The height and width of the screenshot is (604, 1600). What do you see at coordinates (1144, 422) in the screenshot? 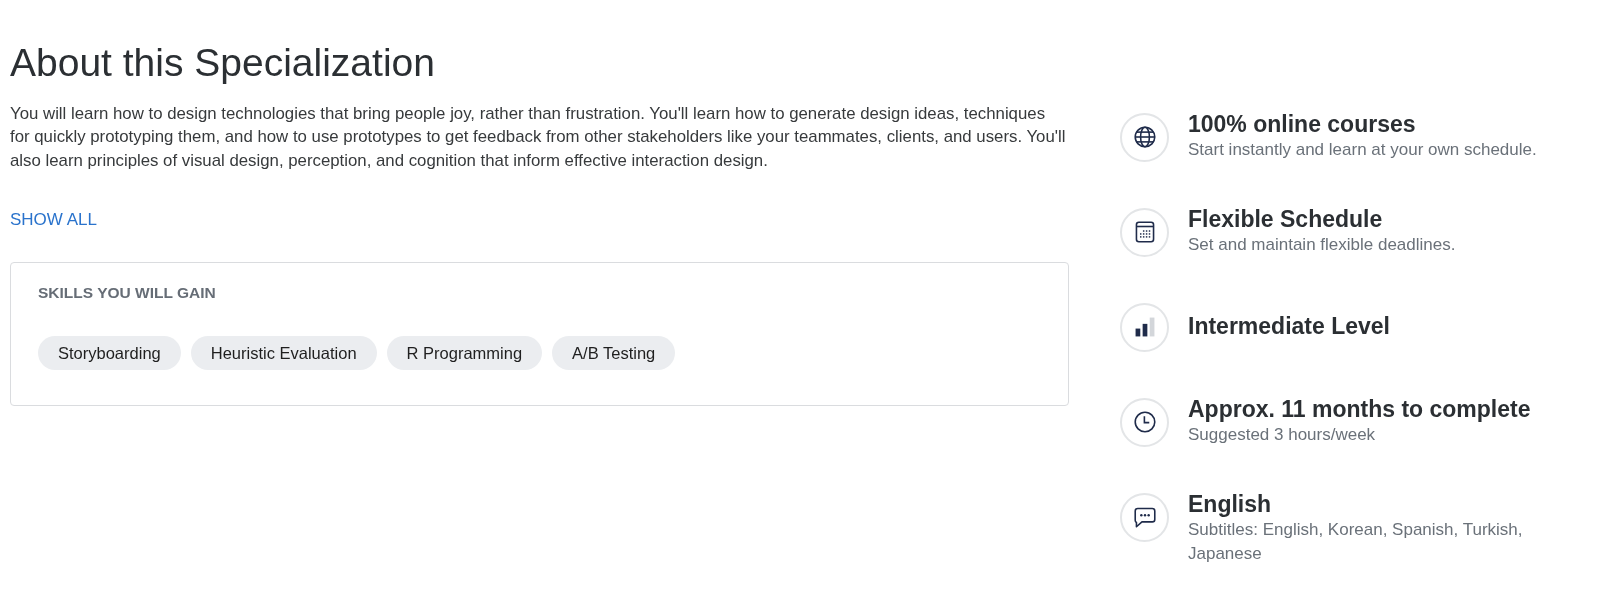
I see `clock-icon` at bounding box center [1144, 422].